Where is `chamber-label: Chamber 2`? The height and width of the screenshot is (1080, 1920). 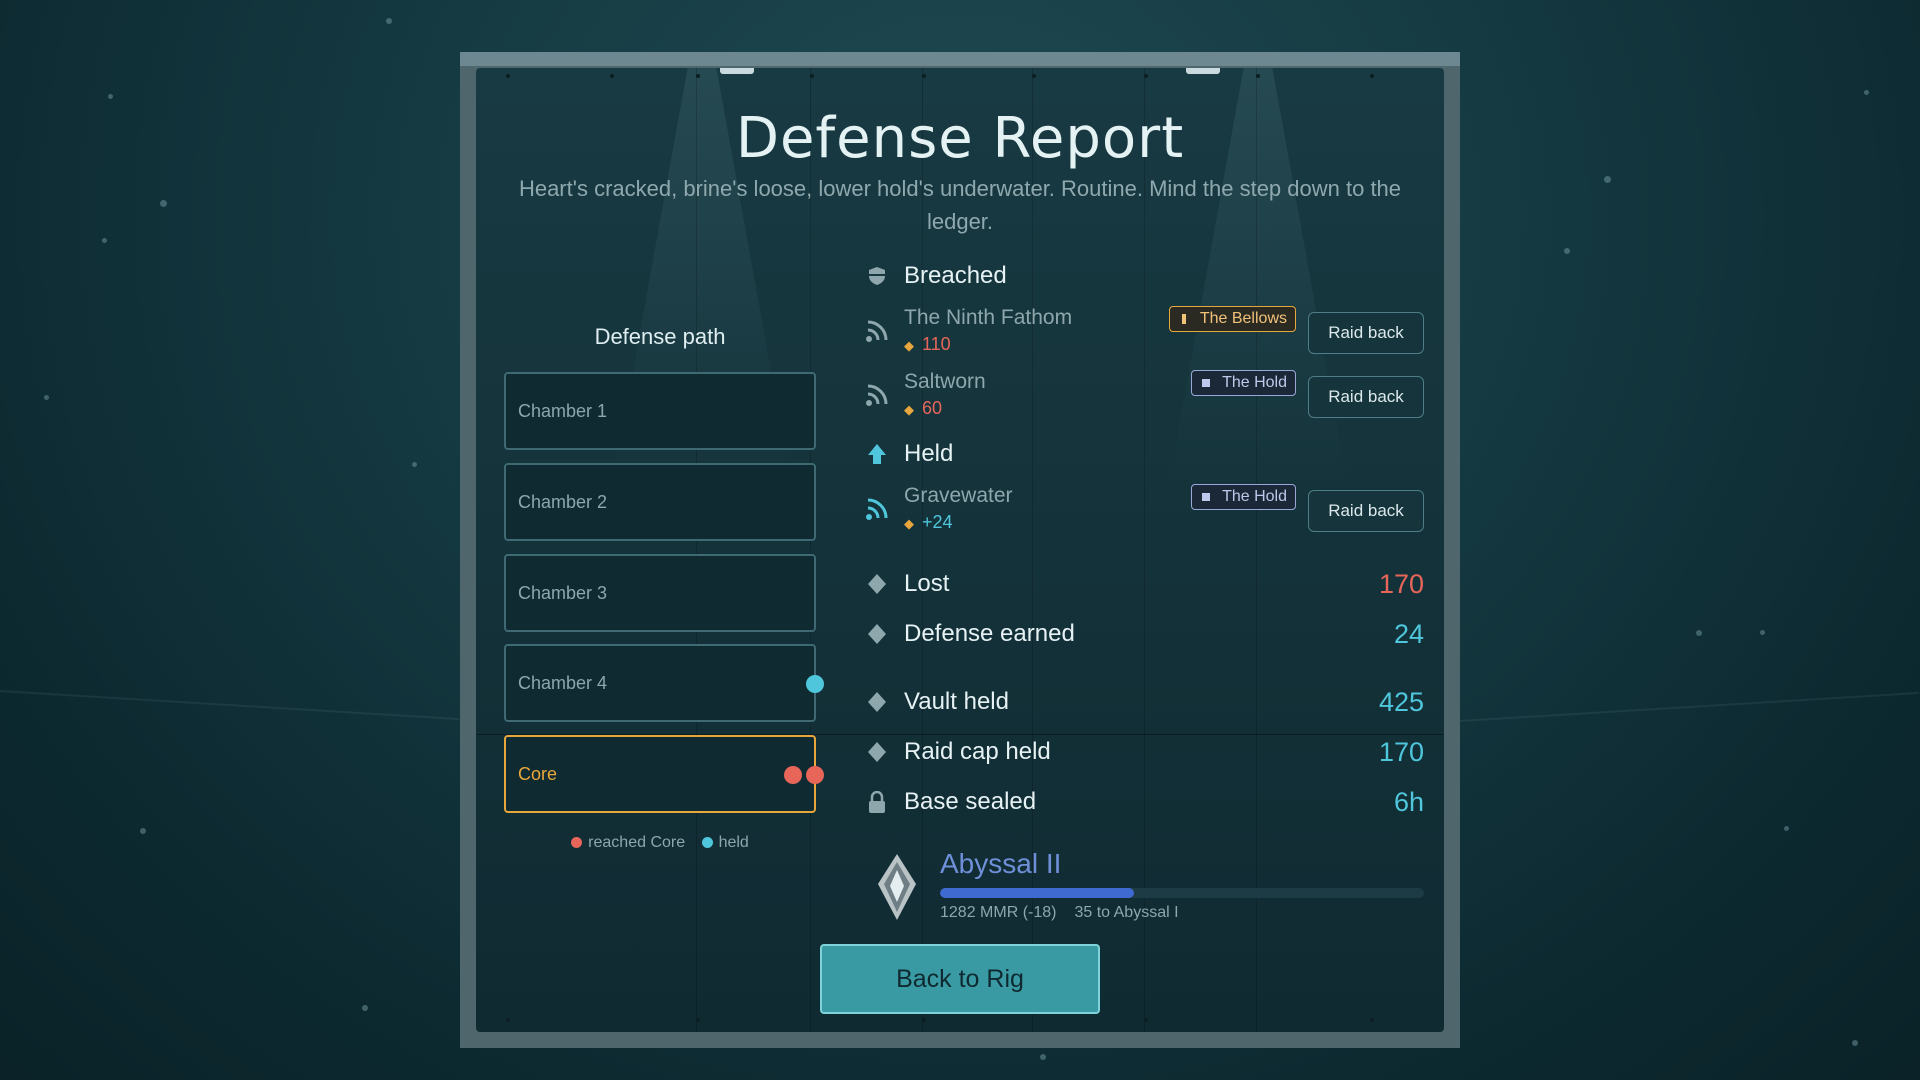 chamber-label: Chamber 2 is located at coordinates (563, 501).